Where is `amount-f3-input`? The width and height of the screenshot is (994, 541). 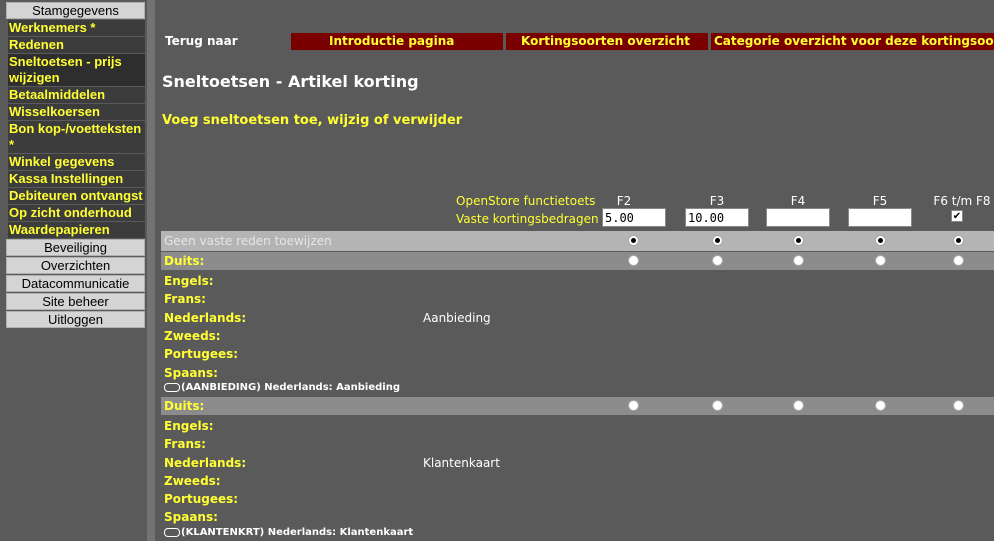
amount-f3-input is located at coordinates (717, 217).